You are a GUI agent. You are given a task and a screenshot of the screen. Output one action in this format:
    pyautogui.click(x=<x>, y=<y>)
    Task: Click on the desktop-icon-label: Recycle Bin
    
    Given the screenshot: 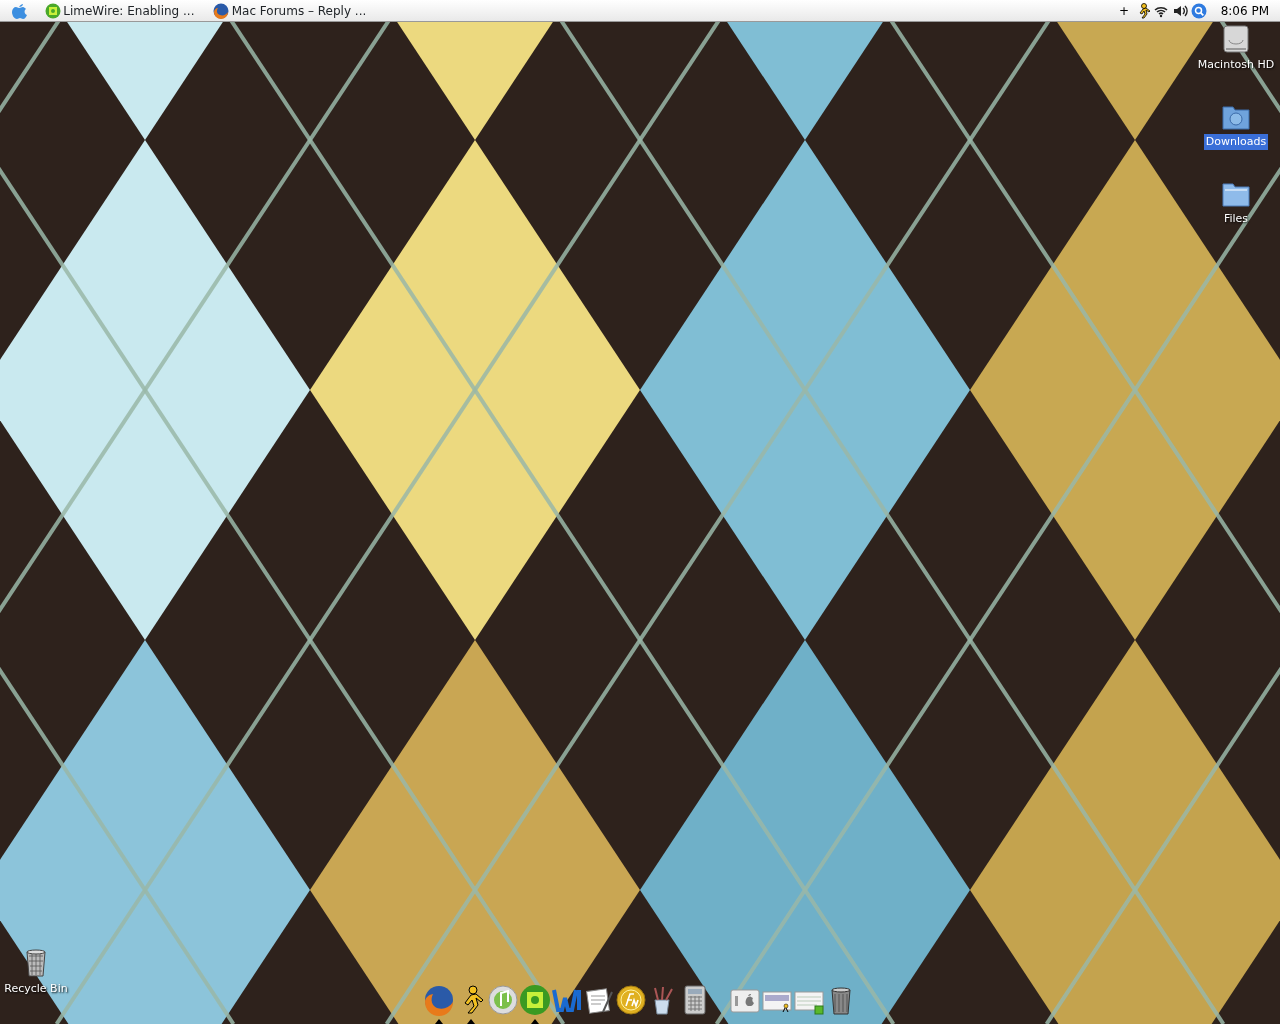 What is the action you would take?
    pyautogui.click(x=36, y=989)
    